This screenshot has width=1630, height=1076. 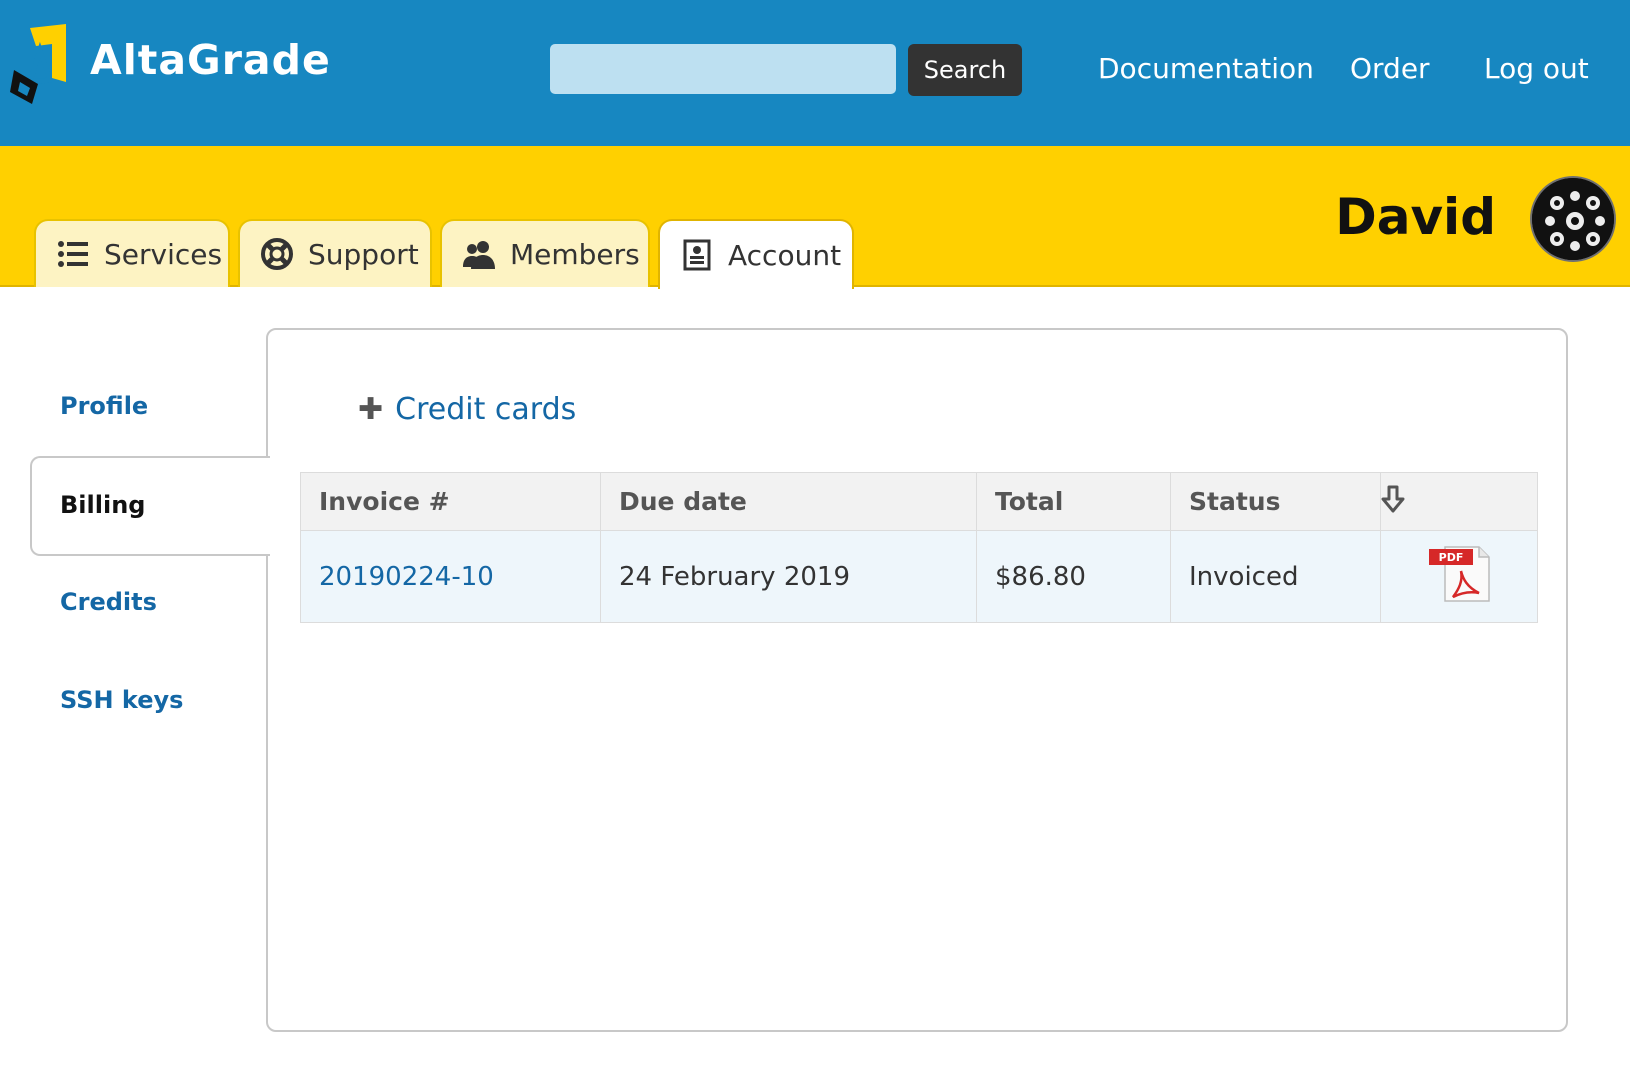 I want to click on nav-documentation-link: Documentation, so click(x=1206, y=68).